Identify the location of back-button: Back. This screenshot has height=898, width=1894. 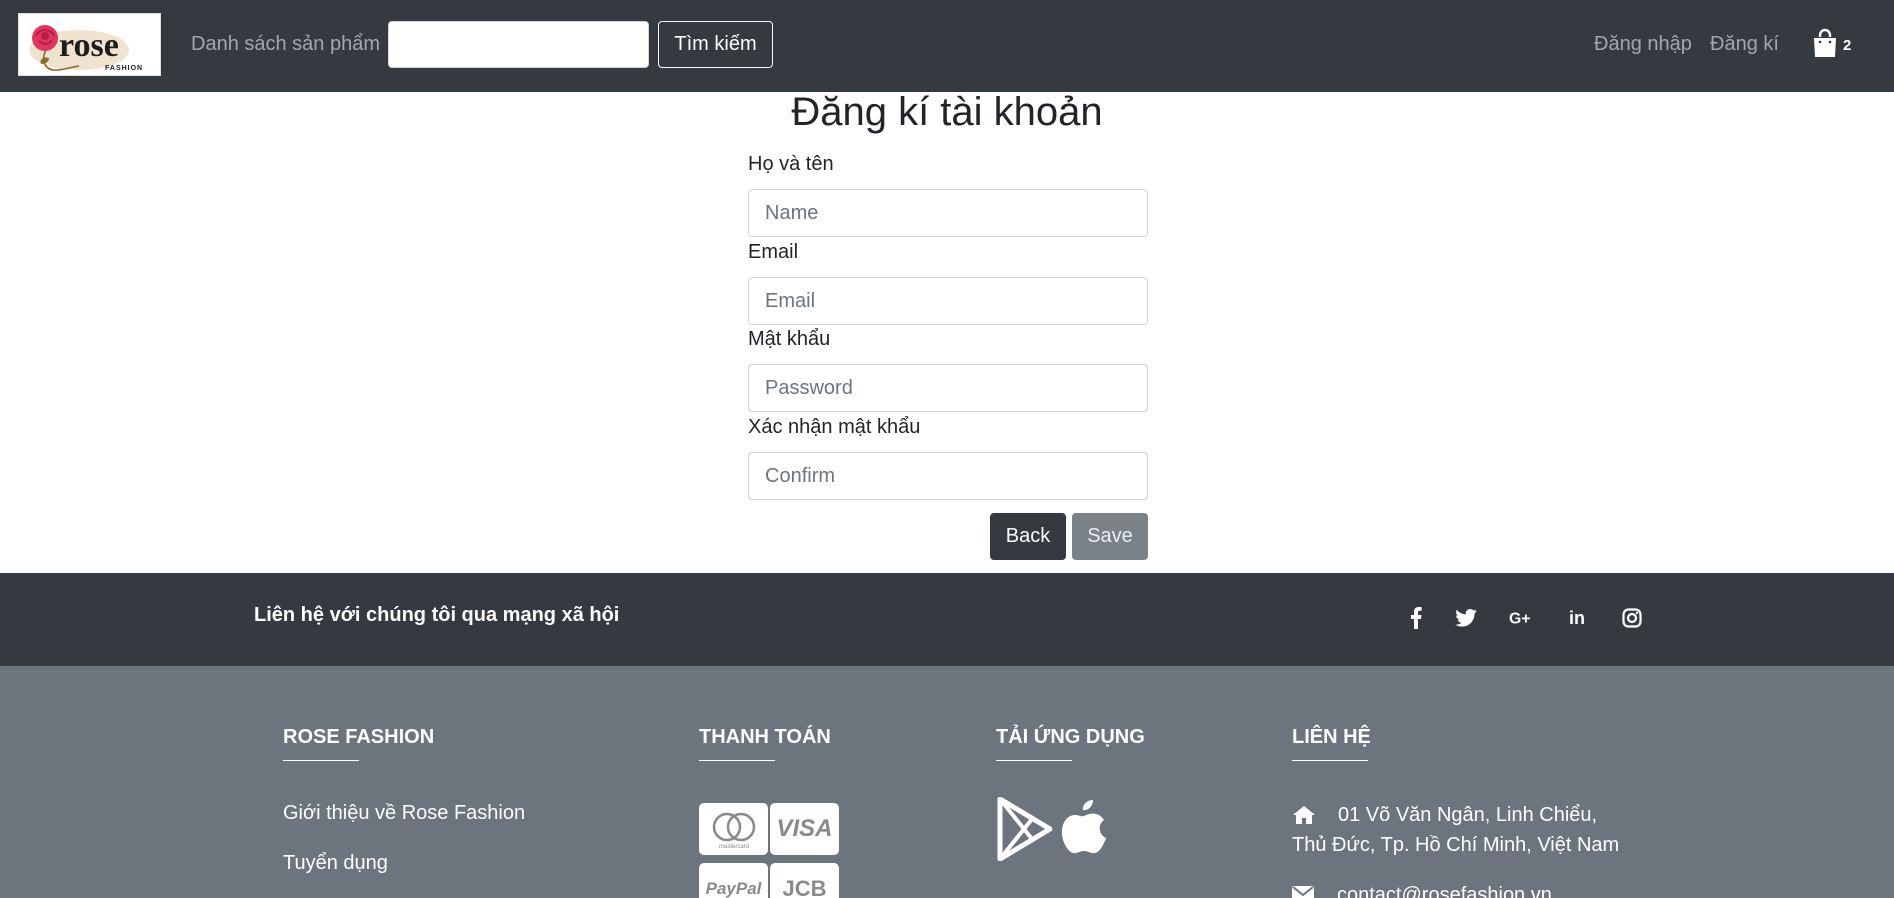
(1028, 536).